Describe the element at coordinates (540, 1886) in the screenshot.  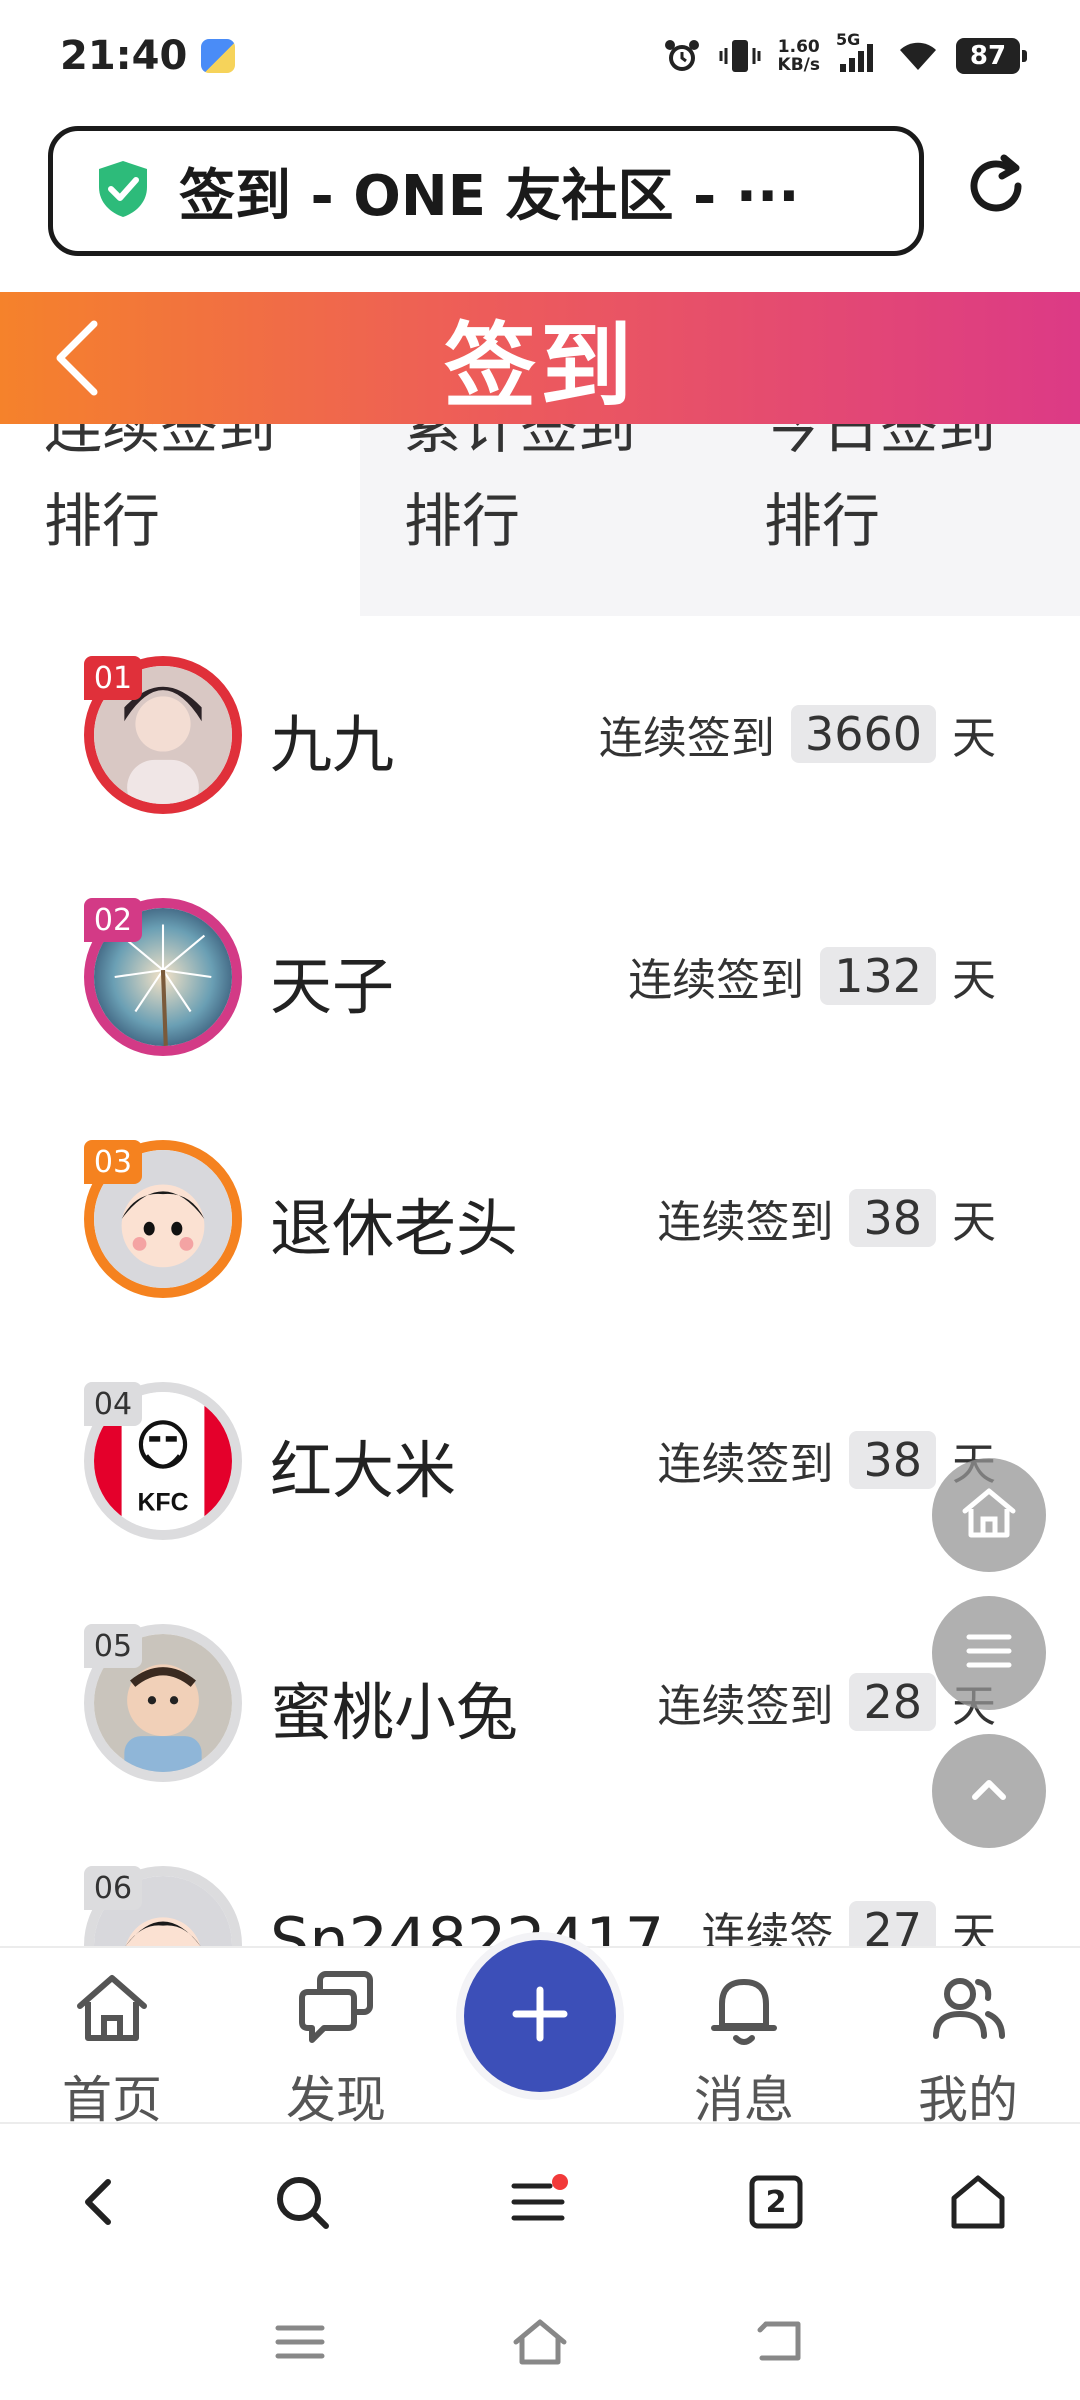
I see `list-item: 06 Sn24822417 连续签 27 天` at that location.